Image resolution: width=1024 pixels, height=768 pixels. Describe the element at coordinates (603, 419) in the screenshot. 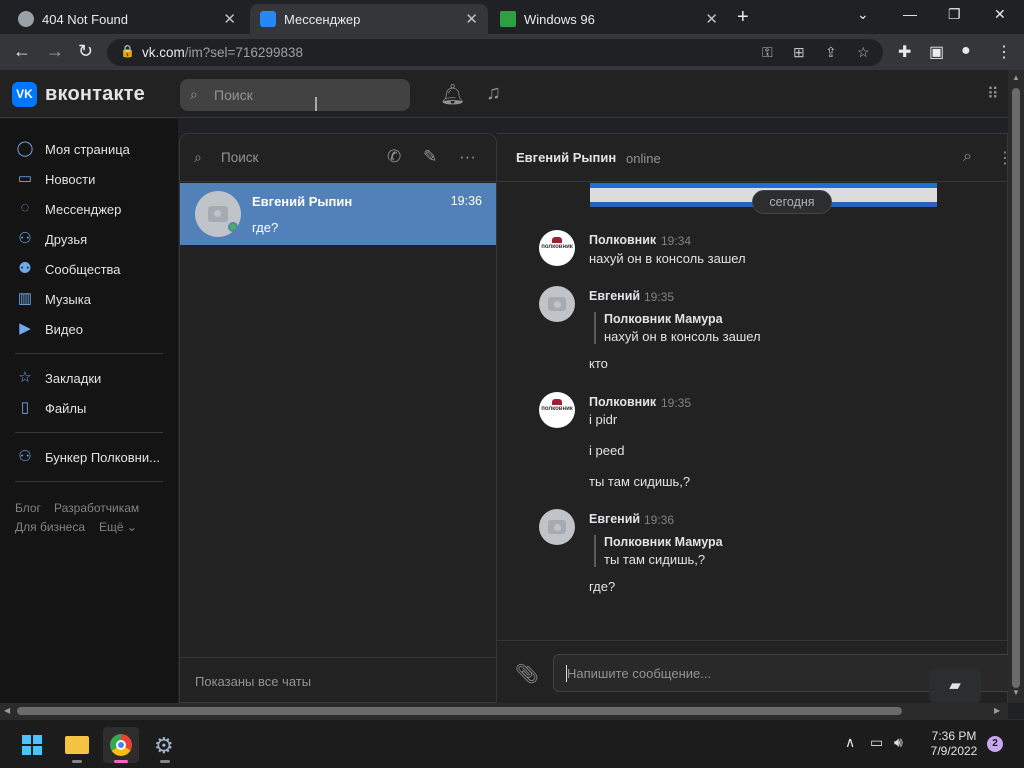

I see `message-text: i pidr` at that location.